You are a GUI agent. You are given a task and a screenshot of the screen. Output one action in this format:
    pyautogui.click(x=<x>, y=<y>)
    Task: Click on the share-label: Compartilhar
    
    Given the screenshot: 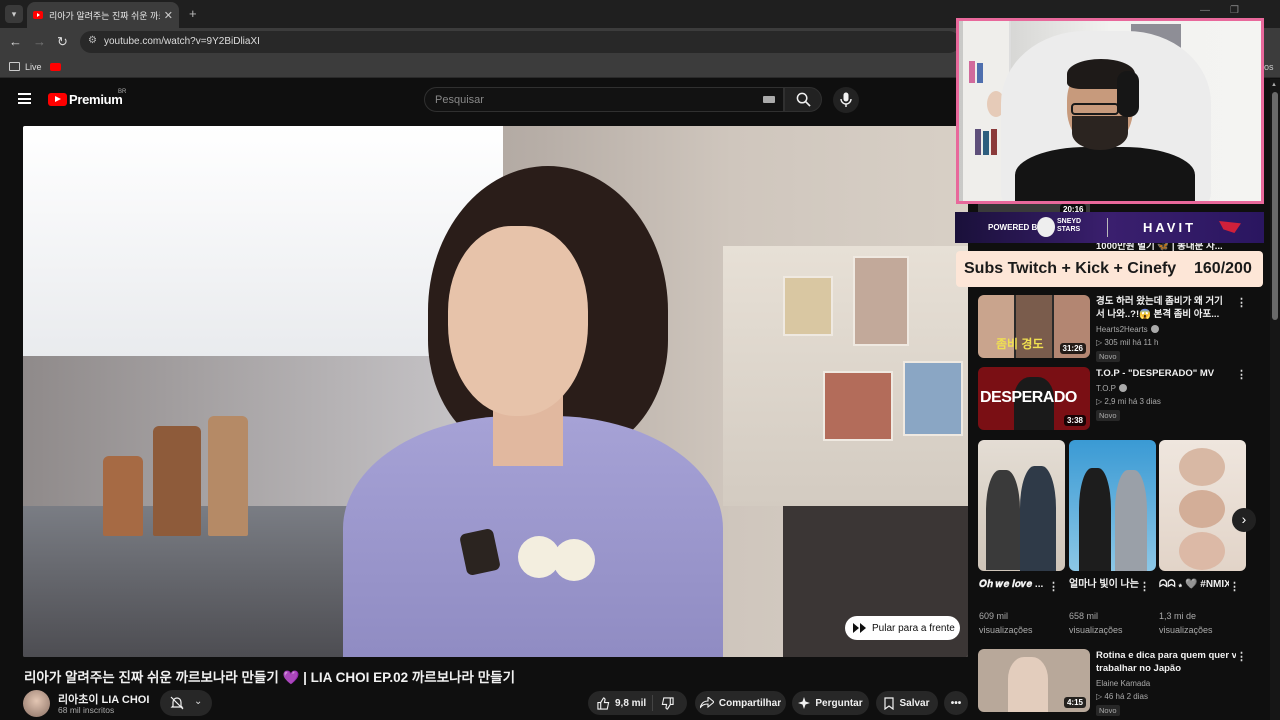 What is the action you would take?
    pyautogui.click(x=750, y=703)
    